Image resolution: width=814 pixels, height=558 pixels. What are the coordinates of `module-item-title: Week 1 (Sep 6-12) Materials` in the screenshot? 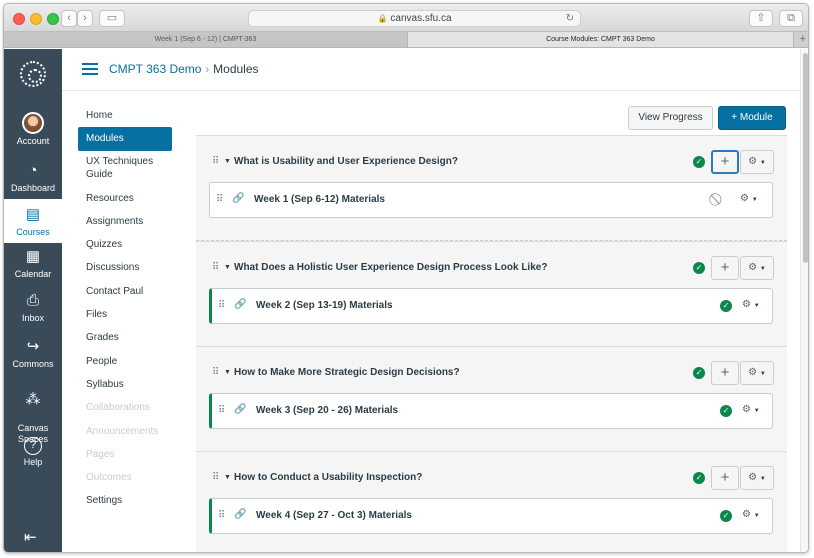 It's located at (319, 199).